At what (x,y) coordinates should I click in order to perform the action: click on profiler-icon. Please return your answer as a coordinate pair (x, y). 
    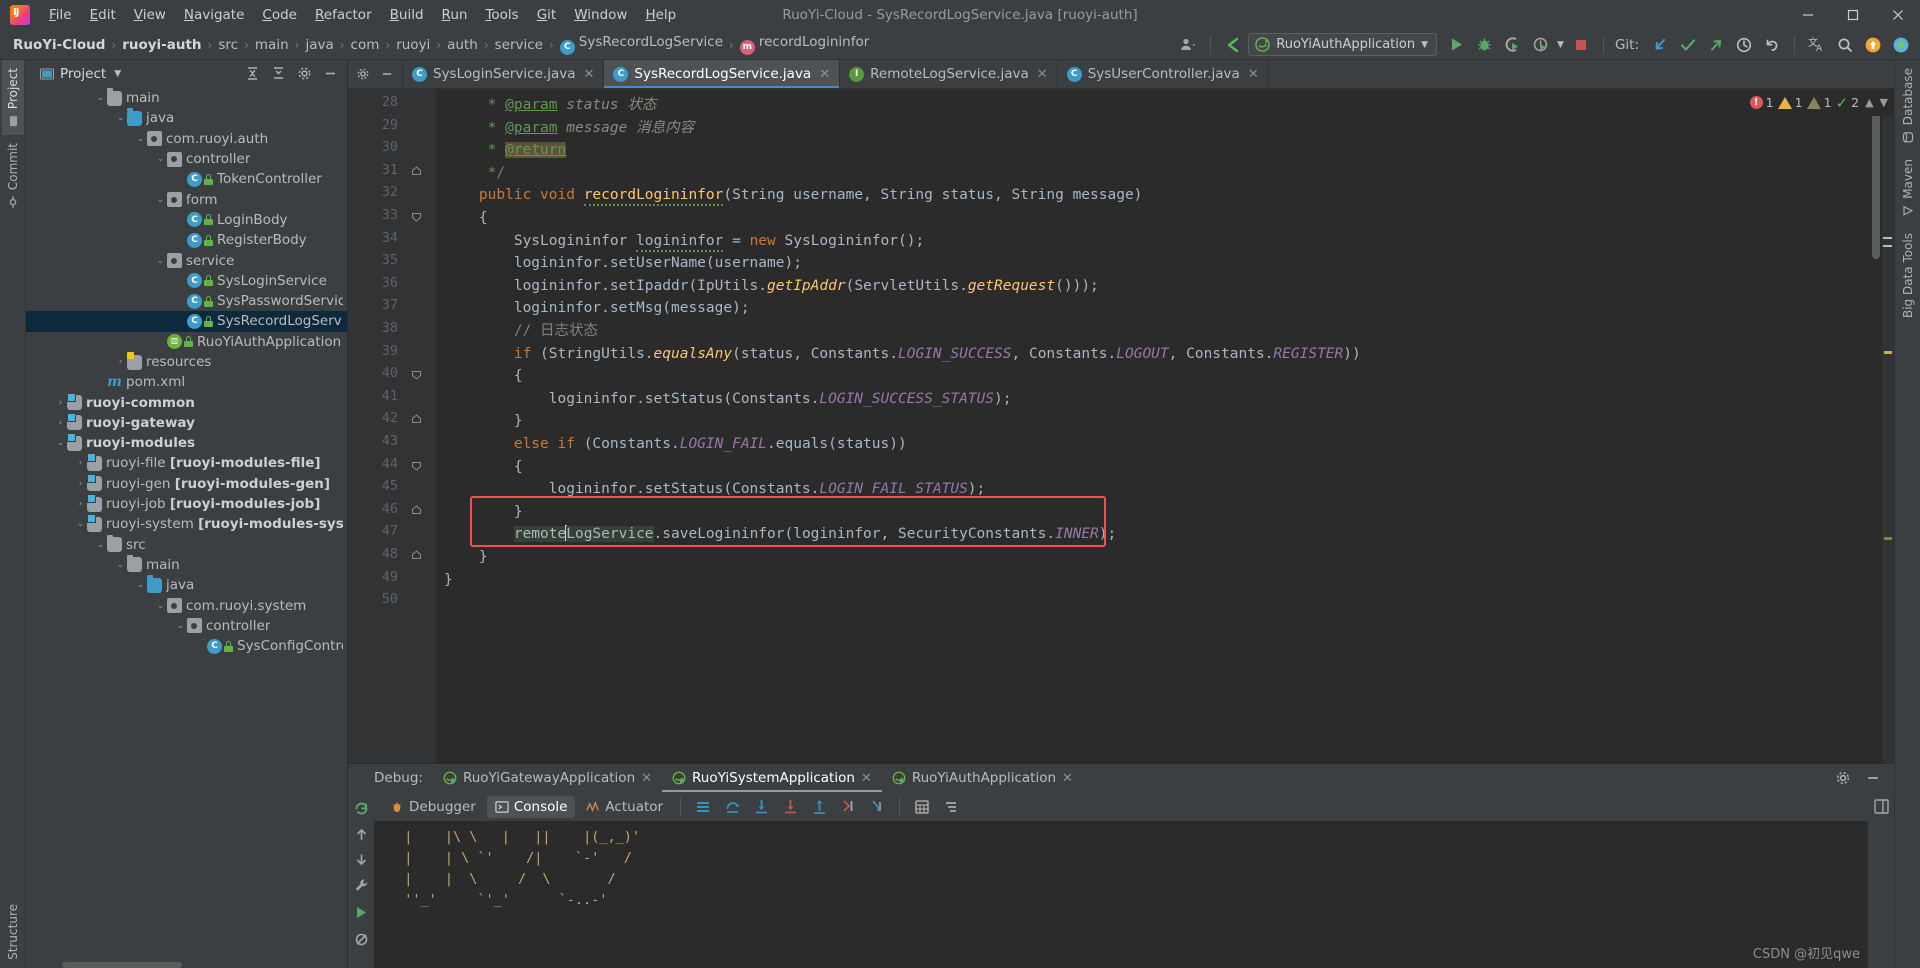
    Looking at the image, I should click on (1540, 45).